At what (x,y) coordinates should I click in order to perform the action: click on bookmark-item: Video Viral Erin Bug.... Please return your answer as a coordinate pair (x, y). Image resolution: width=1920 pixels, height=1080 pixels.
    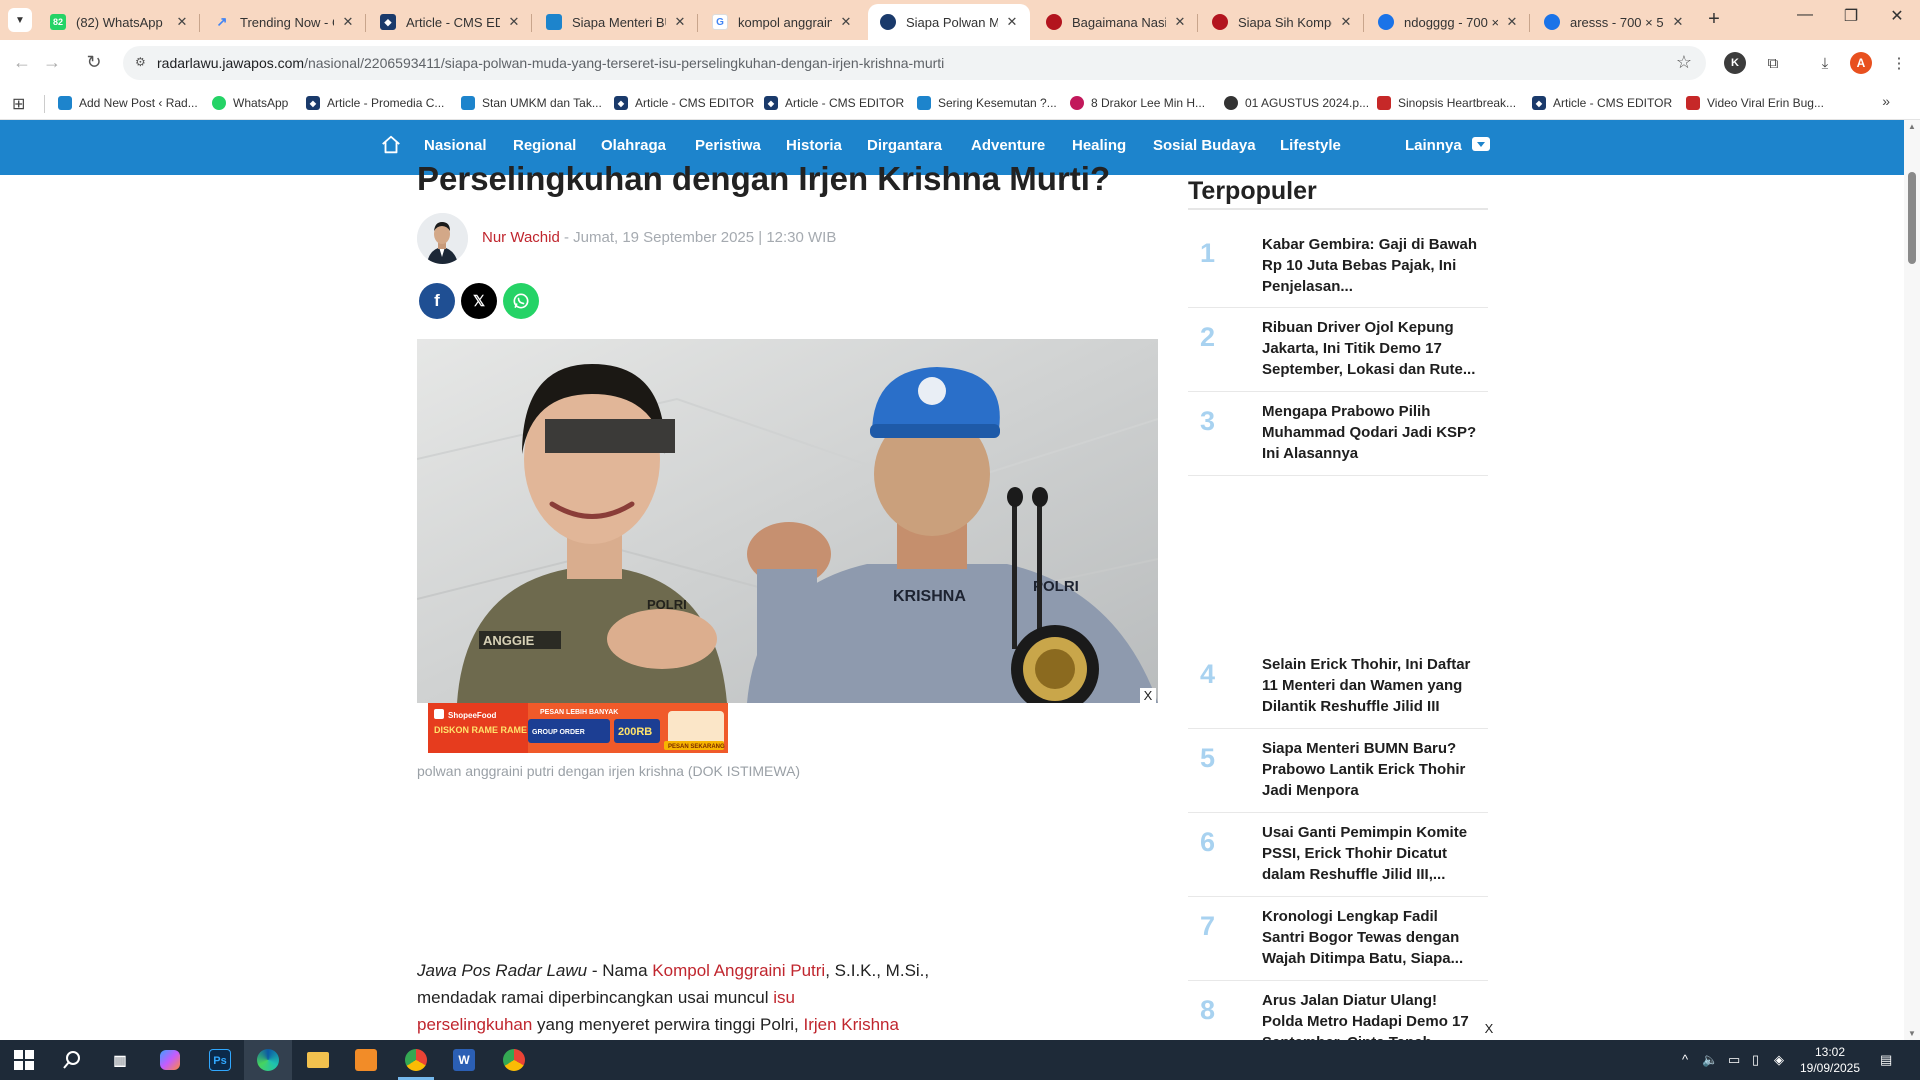
    Looking at the image, I should click on (1755, 103).